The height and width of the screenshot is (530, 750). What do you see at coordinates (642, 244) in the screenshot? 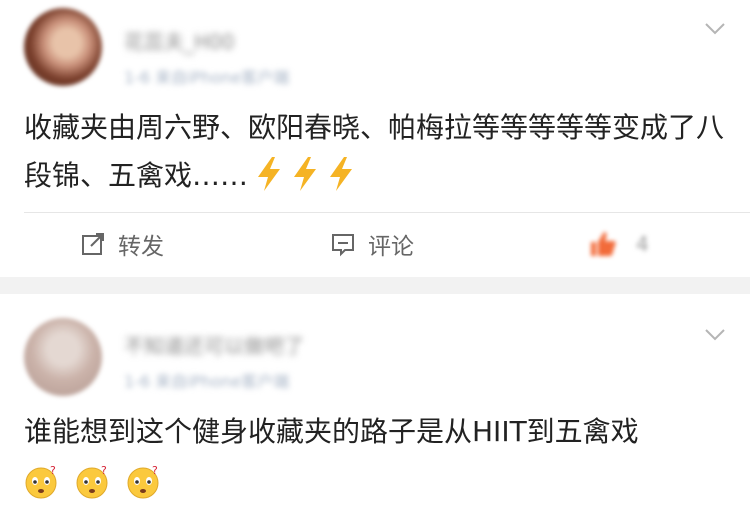
I see `like-count: 4` at bounding box center [642, 244].